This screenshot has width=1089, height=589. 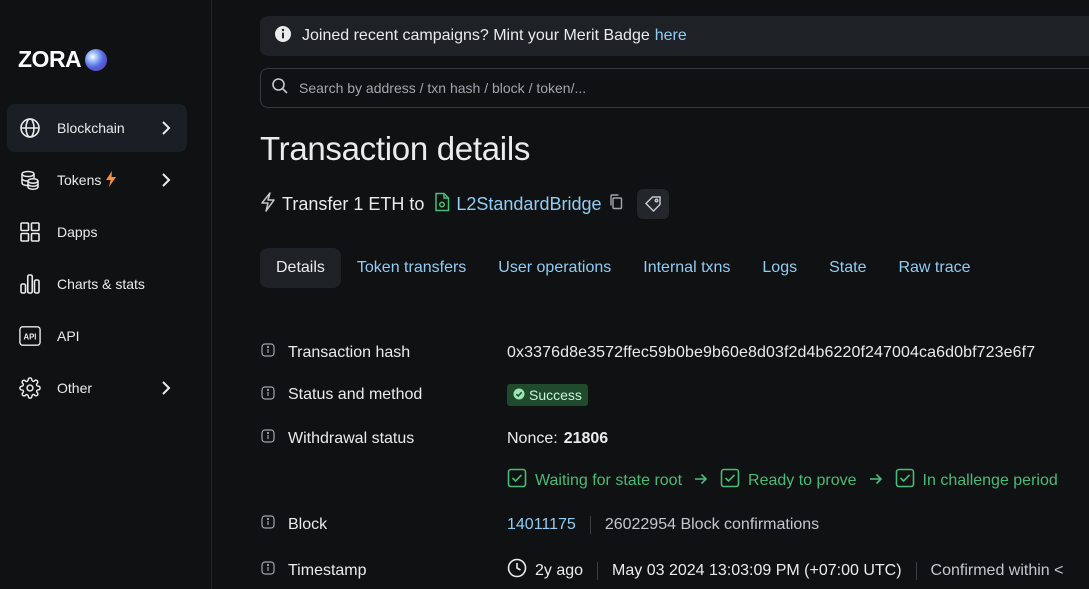 I want to click on block-confirmations: 26022954 Block confirmations, so click(x=712, y=524).